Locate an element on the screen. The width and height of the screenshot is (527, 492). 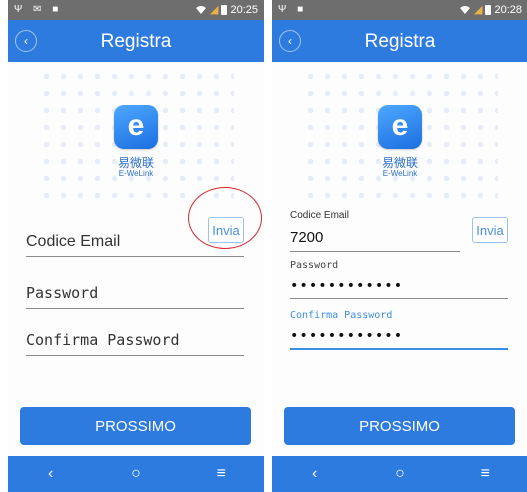
password-field: Password •••••••••••• is located at coordinates (399, 282).